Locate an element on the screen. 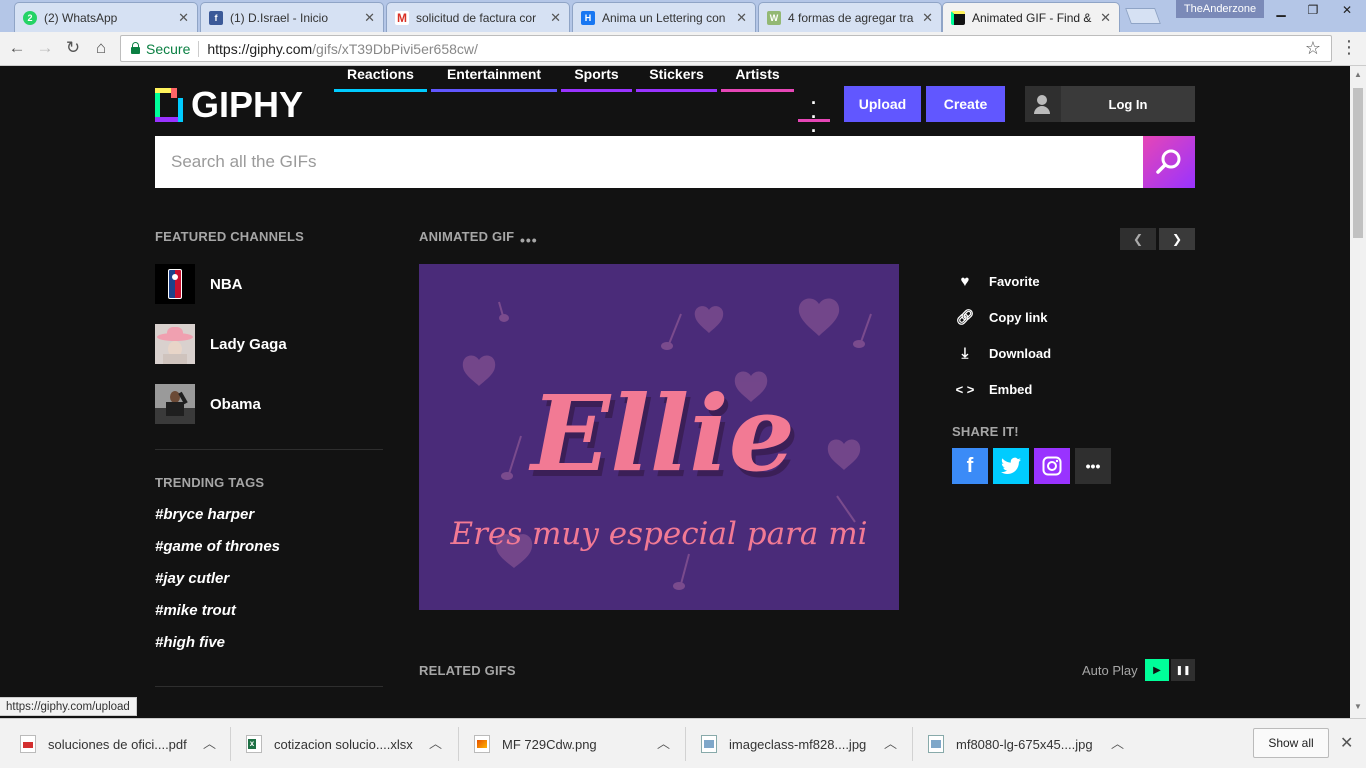 This screenshot has height=768, width=1366. previous-gif-button: ❮ is located at coordinates (1138, 239).